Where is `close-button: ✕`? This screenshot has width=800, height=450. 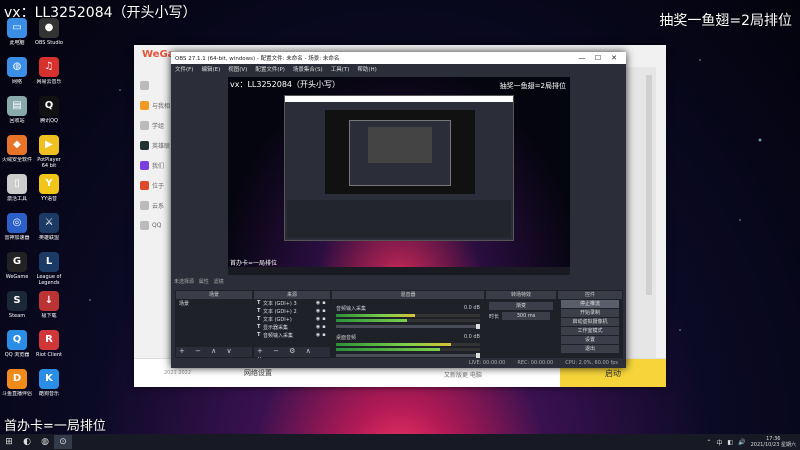 close-button: ✕ is located at coordinates (614, 58).